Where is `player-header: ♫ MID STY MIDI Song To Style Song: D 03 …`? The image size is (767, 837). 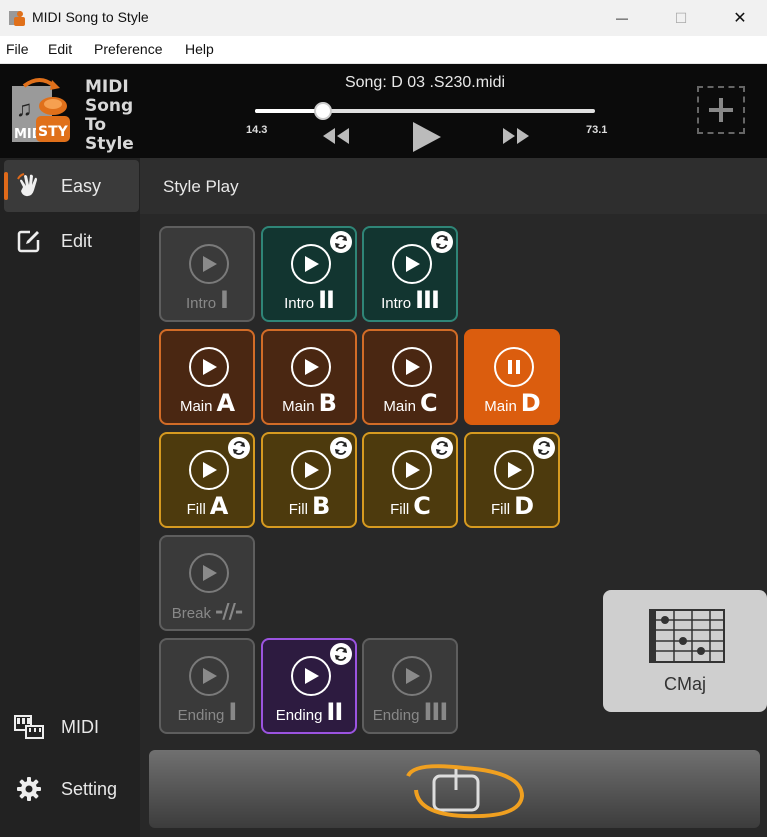 player-header: ♫ MID STY MIDI Song To Style Song: D 03 … is located at coordinates (383, 111).